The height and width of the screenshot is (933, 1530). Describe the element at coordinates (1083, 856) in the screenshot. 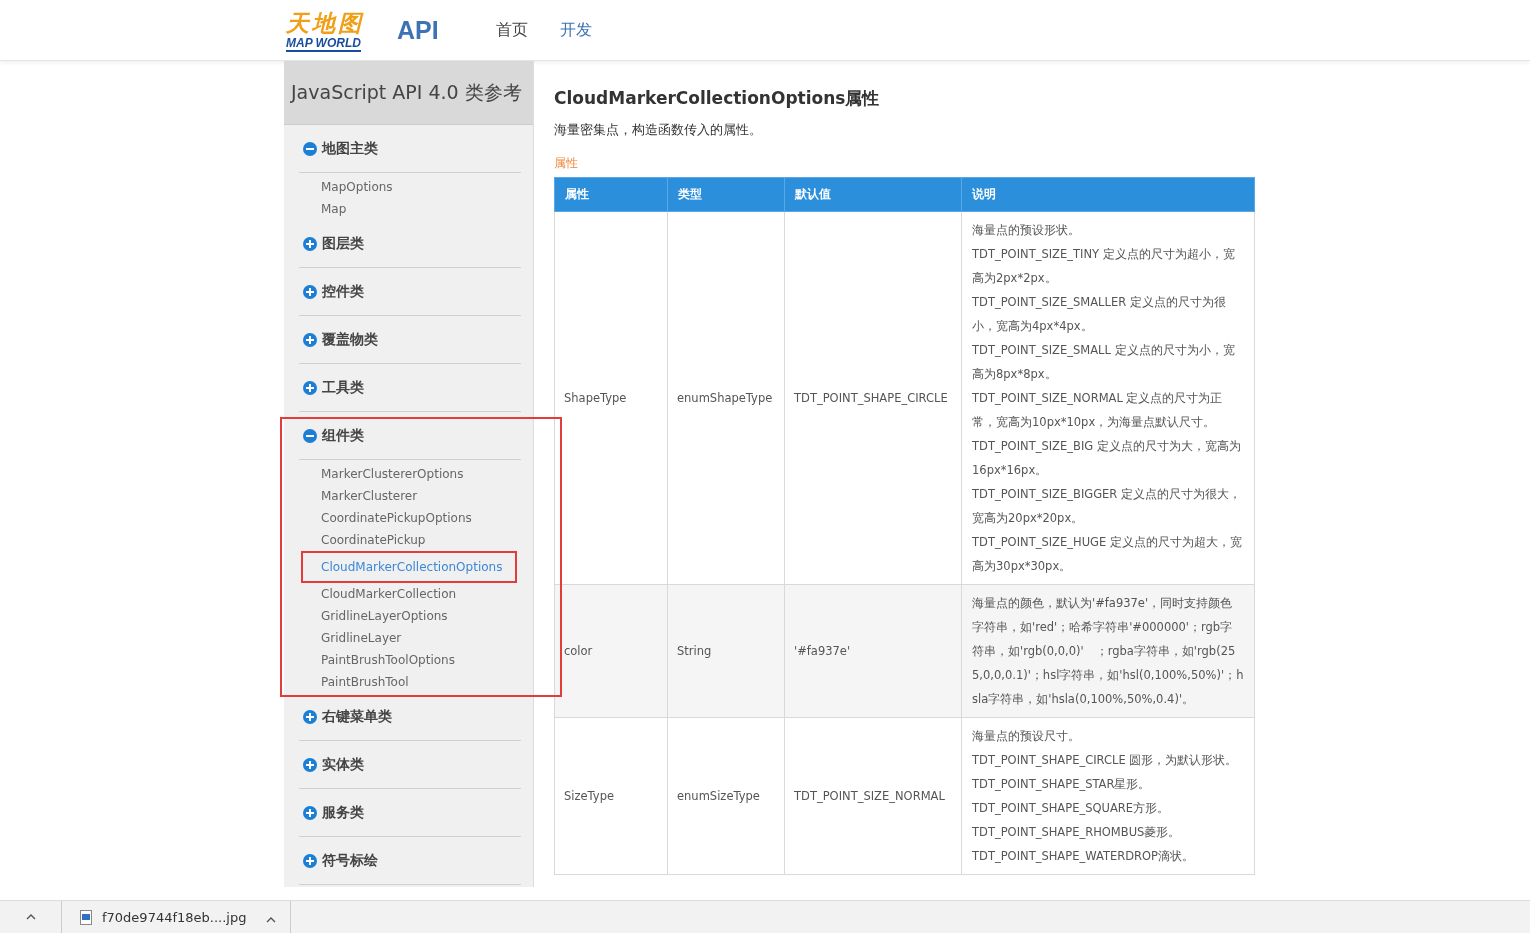

I see `description-line: TDT_POINT_SHAPE_WATERDROP滴状。` at that location.